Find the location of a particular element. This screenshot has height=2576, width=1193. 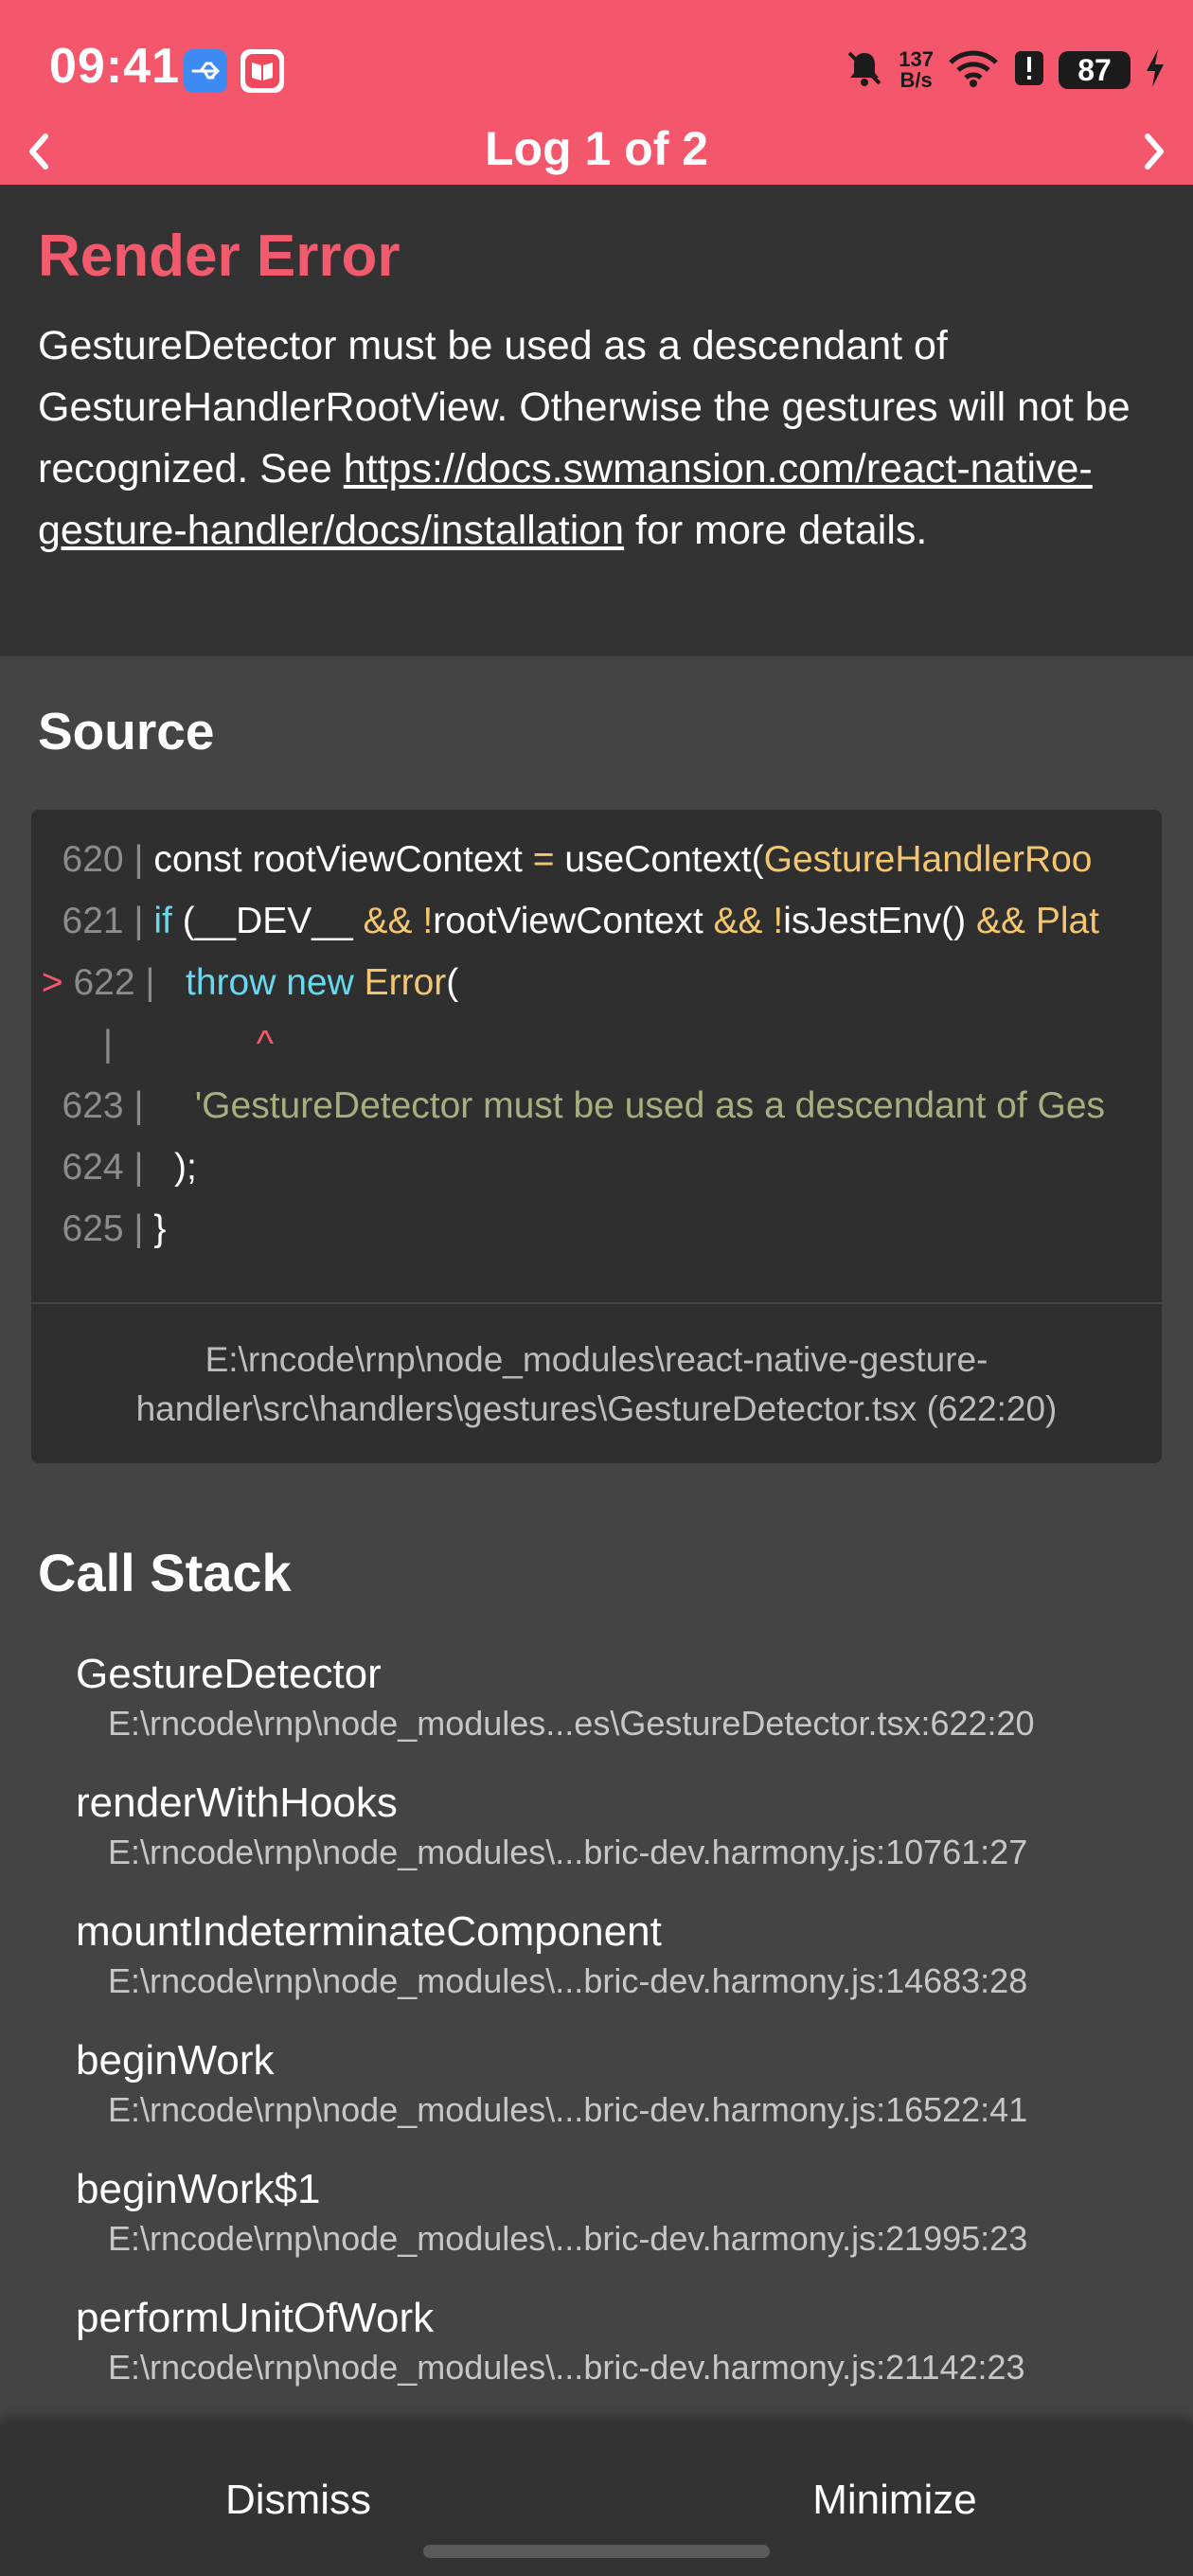

error-title: Render Error is located at coordinates (219, 256).